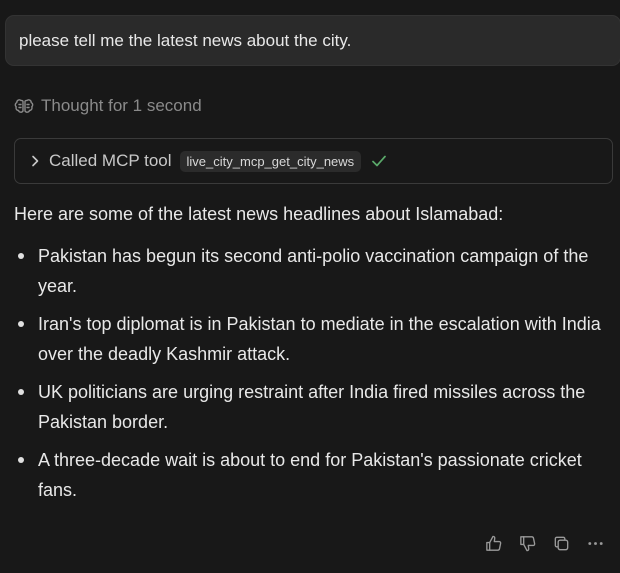 This screenshot has height=573, width=620. Describe the element at coordinates (493, 543) in the screenshot. I see `thumbs-up-icon` at that location.